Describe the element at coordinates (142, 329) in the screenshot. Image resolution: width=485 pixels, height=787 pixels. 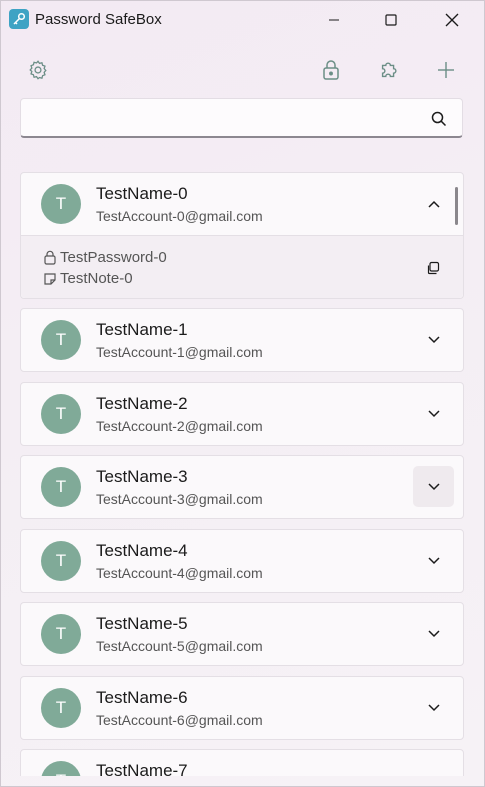
I see `account-name: TestName-1` at that location.